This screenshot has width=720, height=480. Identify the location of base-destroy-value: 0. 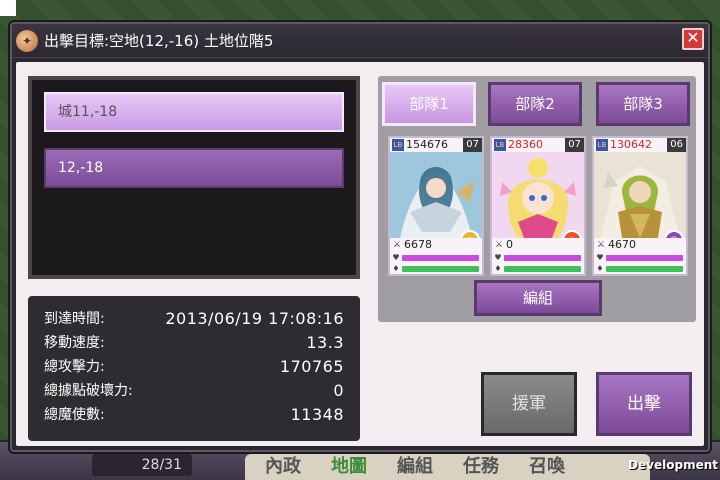
(338, 390).